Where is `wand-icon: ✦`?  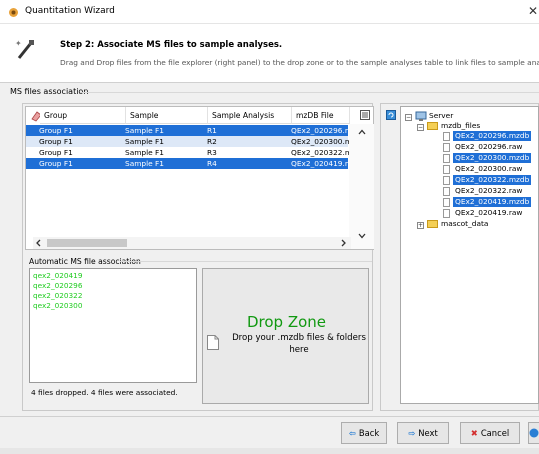 wand-icon: ✦ is located at coordinates (24, 49).